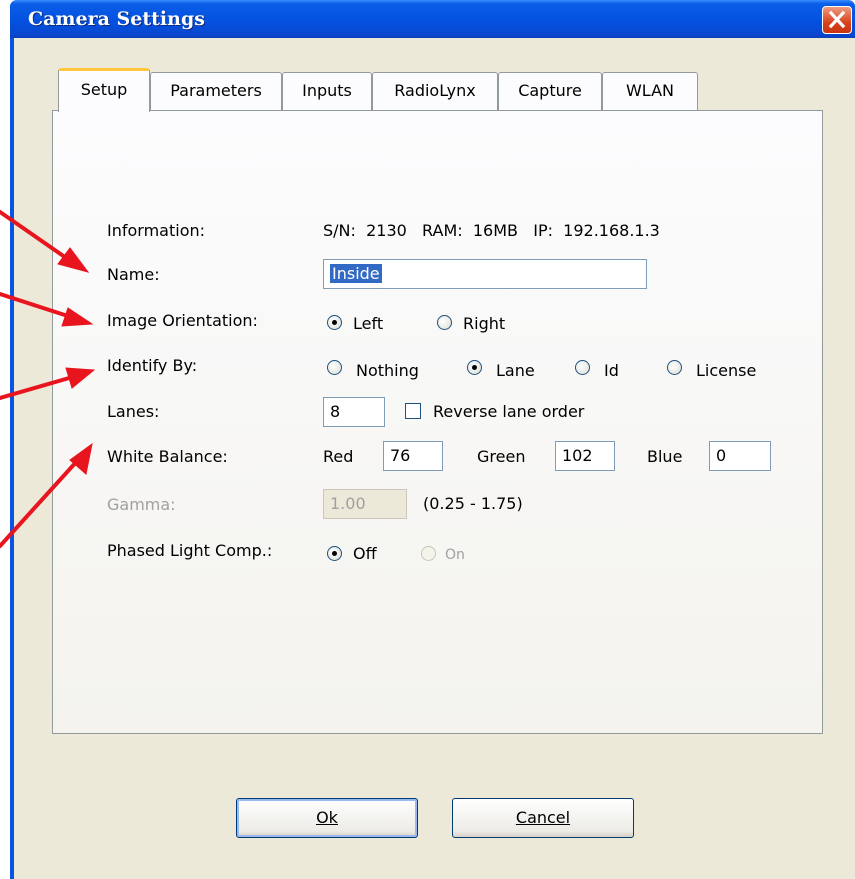  Describe the element at coordinates (432, 19) in the screenshot. I see `title-bar: Camera Settings` at that location.